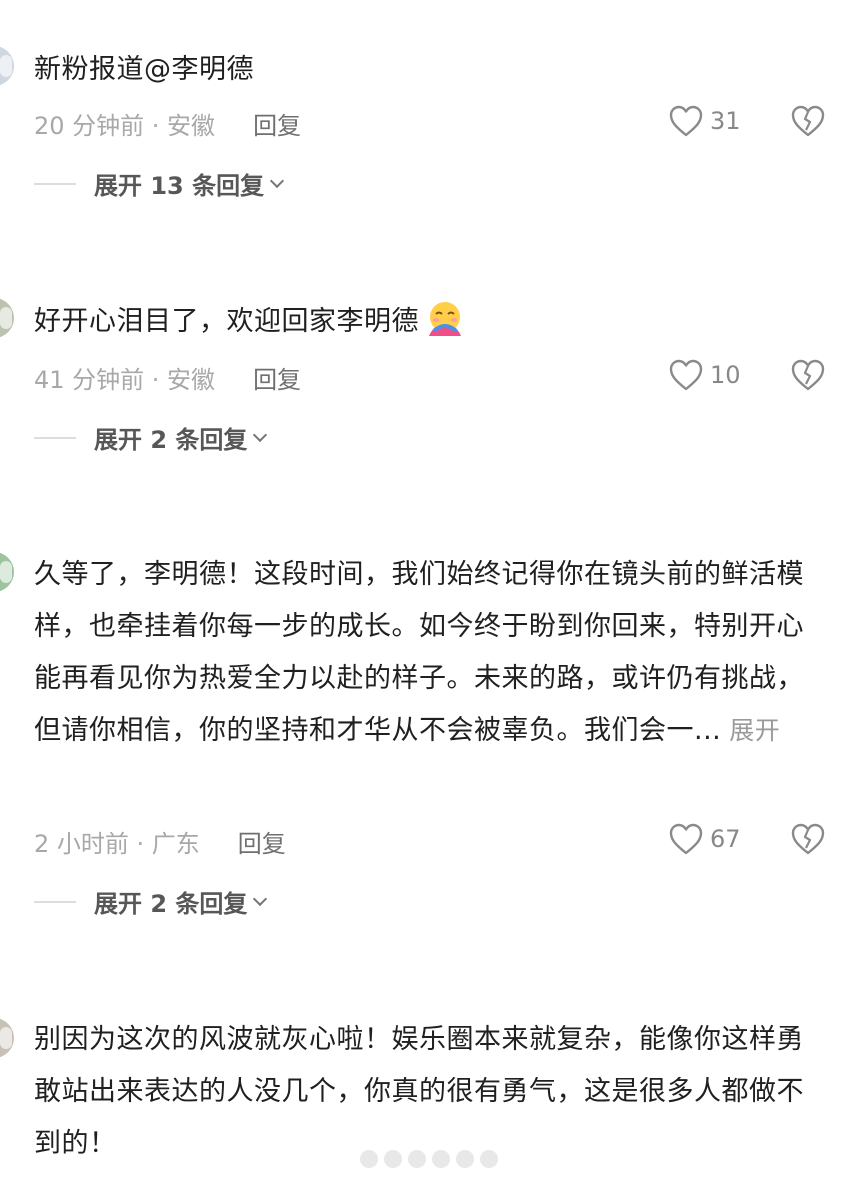 Image resolution: width=862 pixels, height=1180 pixels. What do you see at coordinates (445, 318) in the screenshot?
I see `hugging-face-emoji` at bounding box center [445, 318].